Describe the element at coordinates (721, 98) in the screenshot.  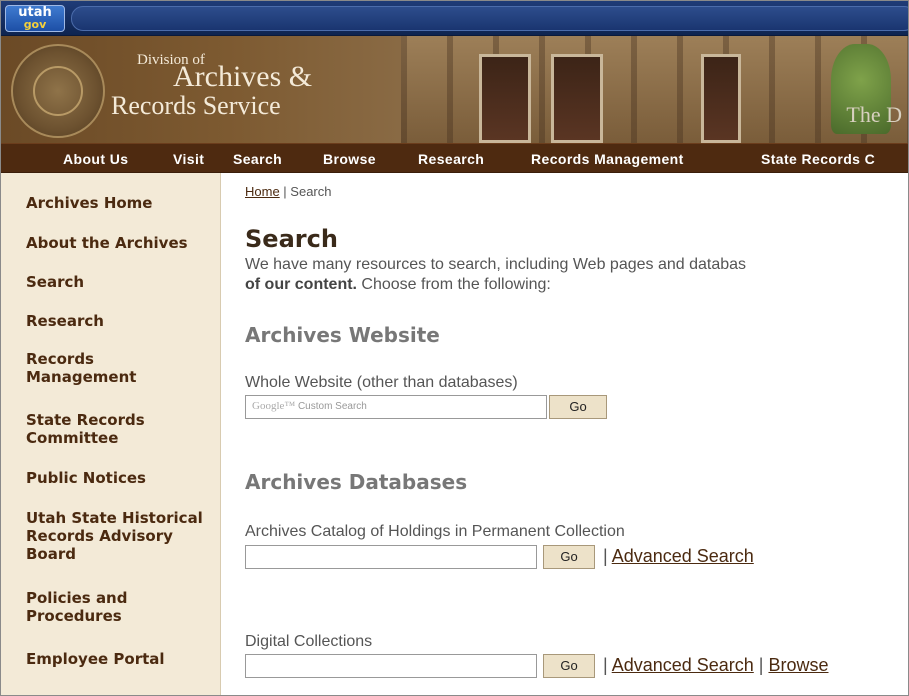
I see `window-image` at that location.